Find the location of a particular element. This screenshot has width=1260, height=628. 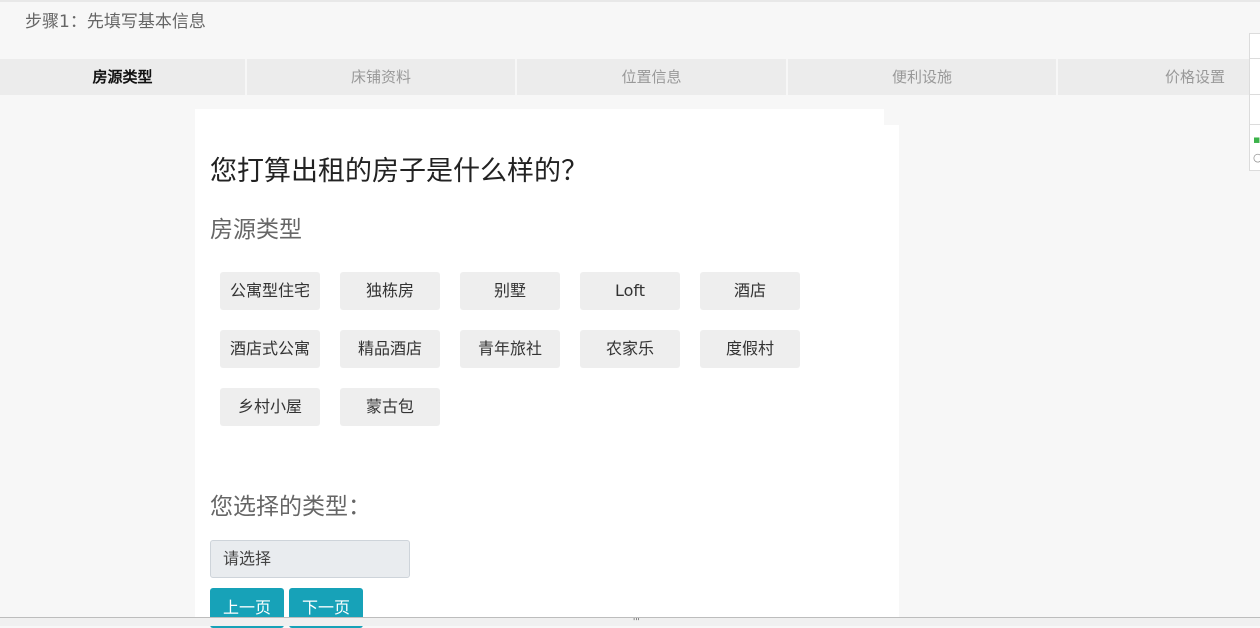

type-option-hotel: 酒店 is located at coordinates (750, 291).